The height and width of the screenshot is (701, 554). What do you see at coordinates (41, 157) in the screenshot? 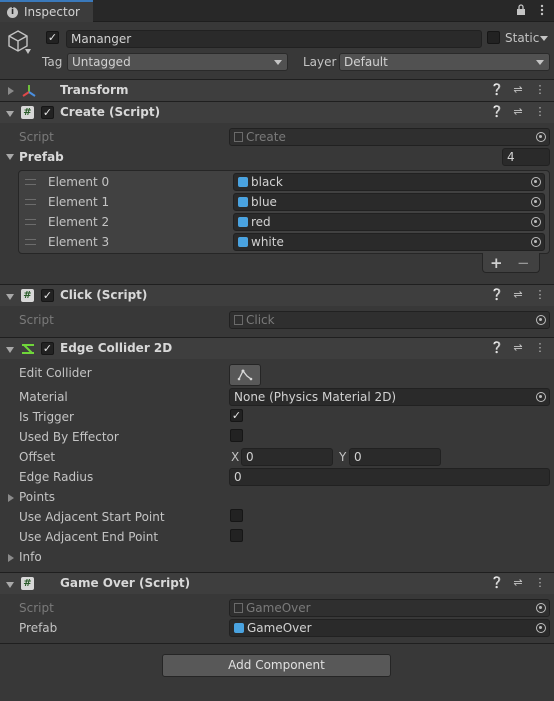
I see `prefab-label: Prefab` at bounding box center [41, 157].